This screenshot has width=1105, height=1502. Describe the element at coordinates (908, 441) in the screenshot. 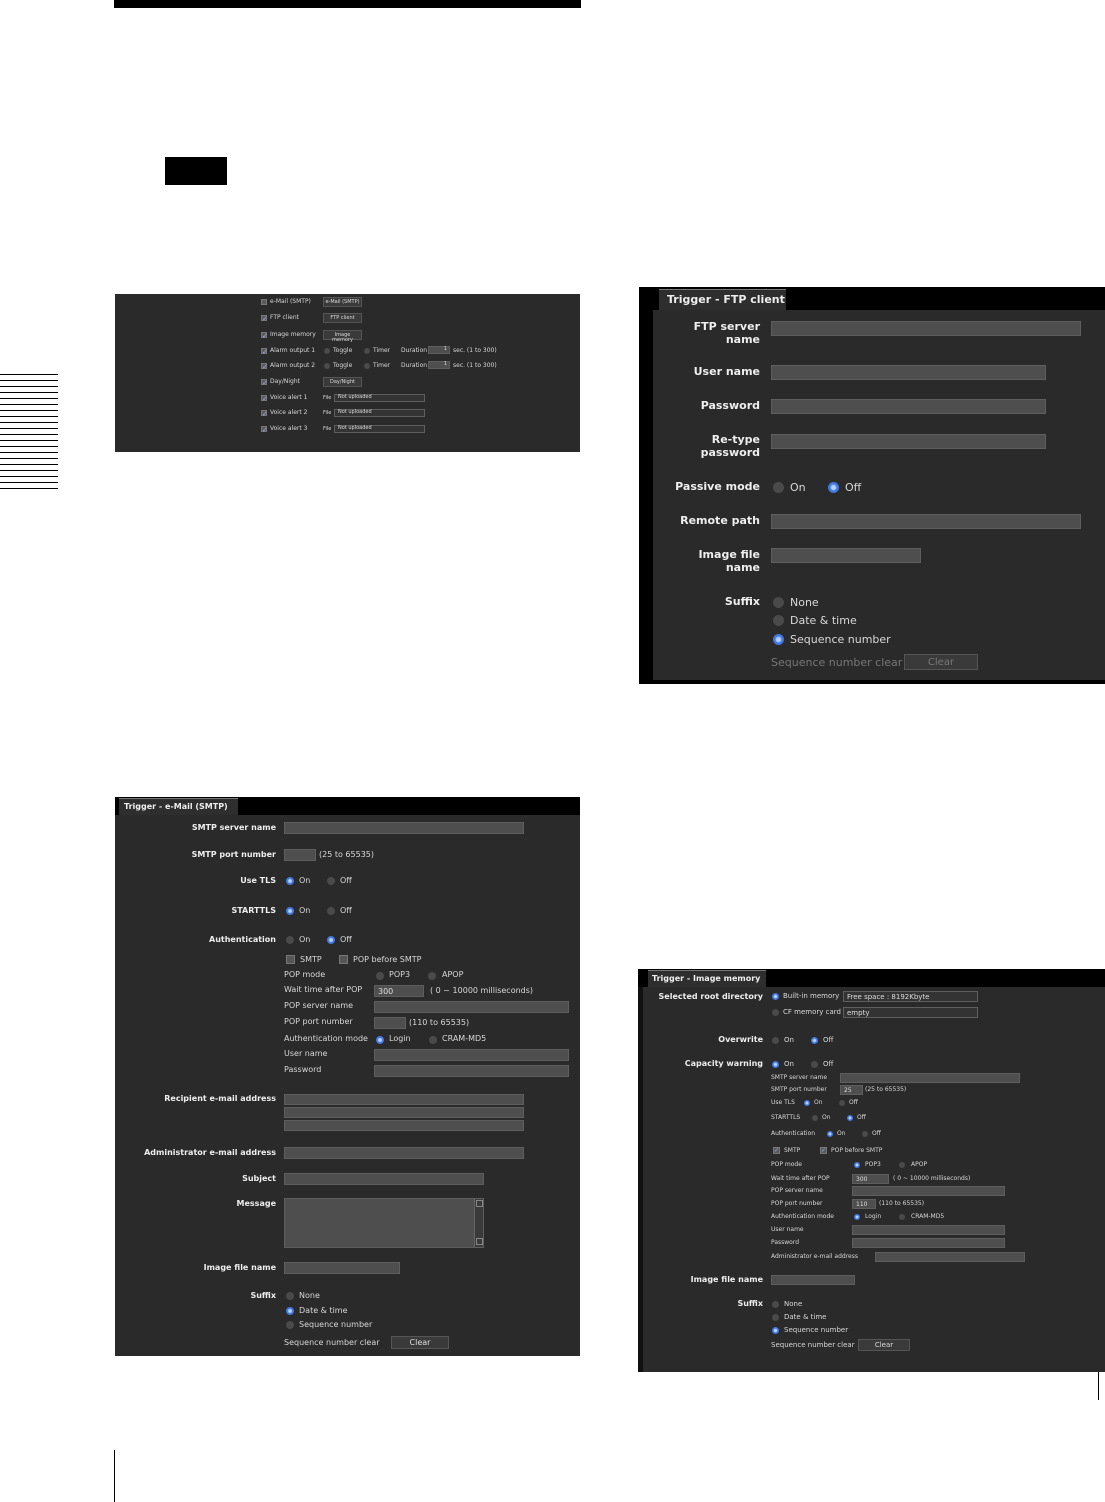

I see `retype-password-input` at that location.